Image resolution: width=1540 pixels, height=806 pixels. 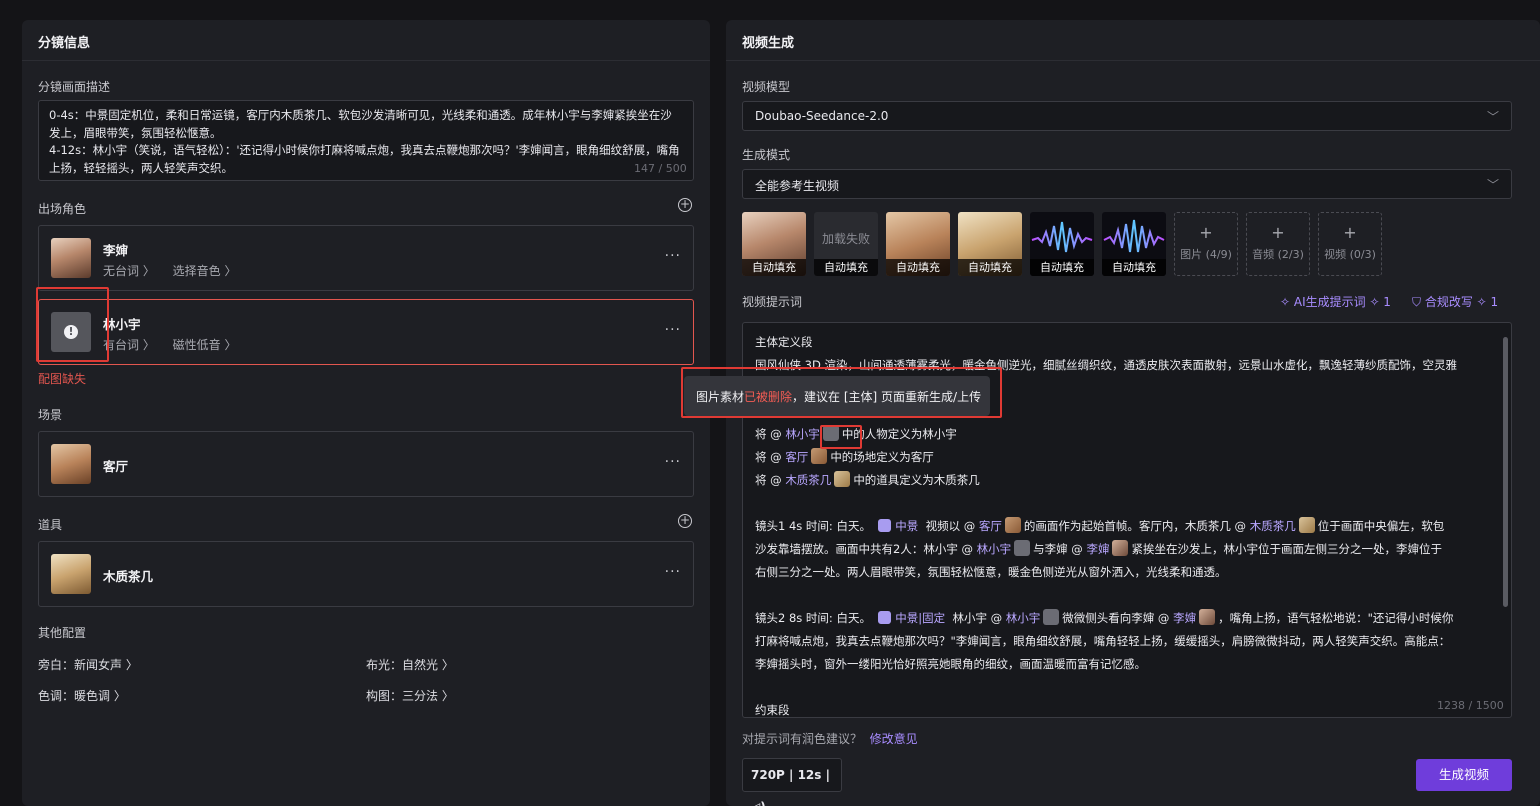 I want to click on add-prop-icon: +, so click(x=685, y=521).